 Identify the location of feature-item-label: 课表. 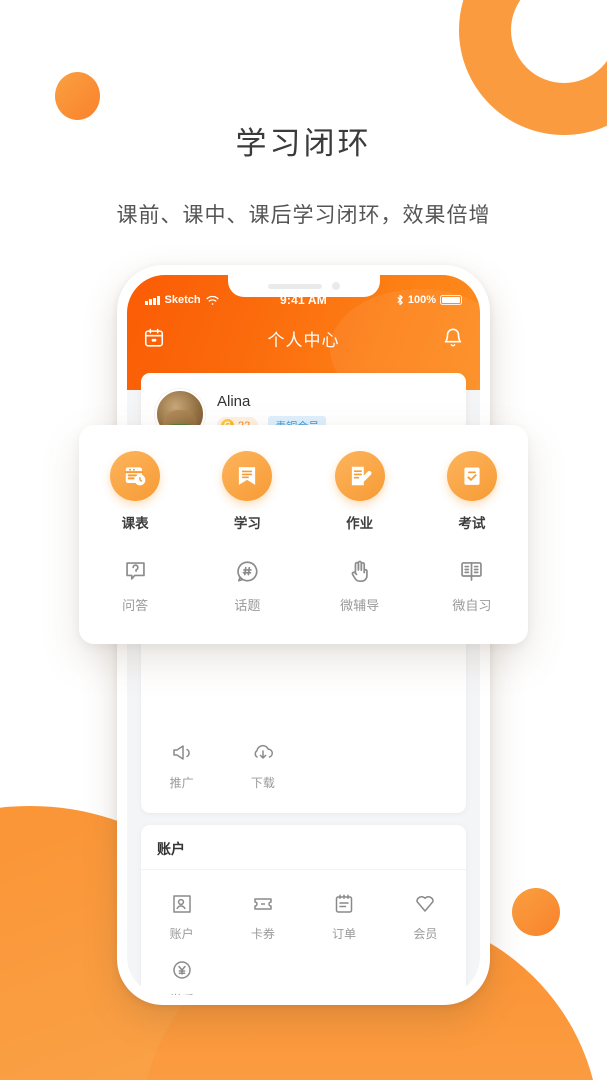
(135, 523).